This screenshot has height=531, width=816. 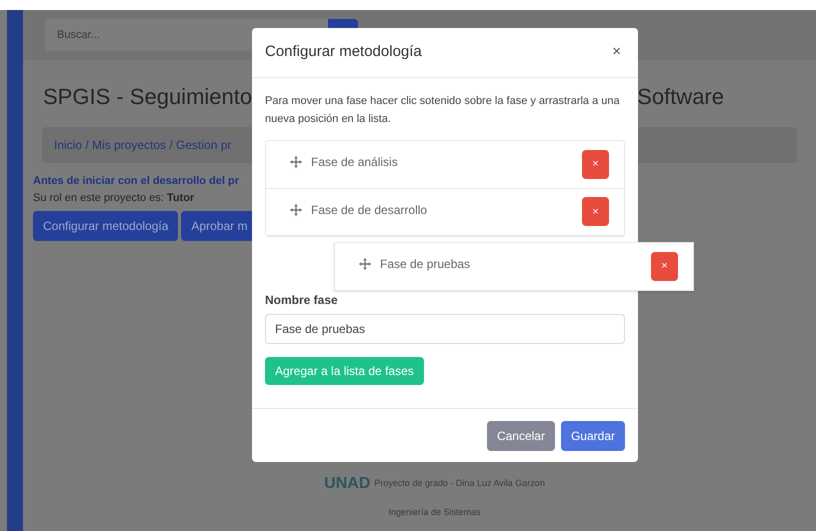 I want to click on phase-item: Fase de análisis ×, so click(x=445, y=164).